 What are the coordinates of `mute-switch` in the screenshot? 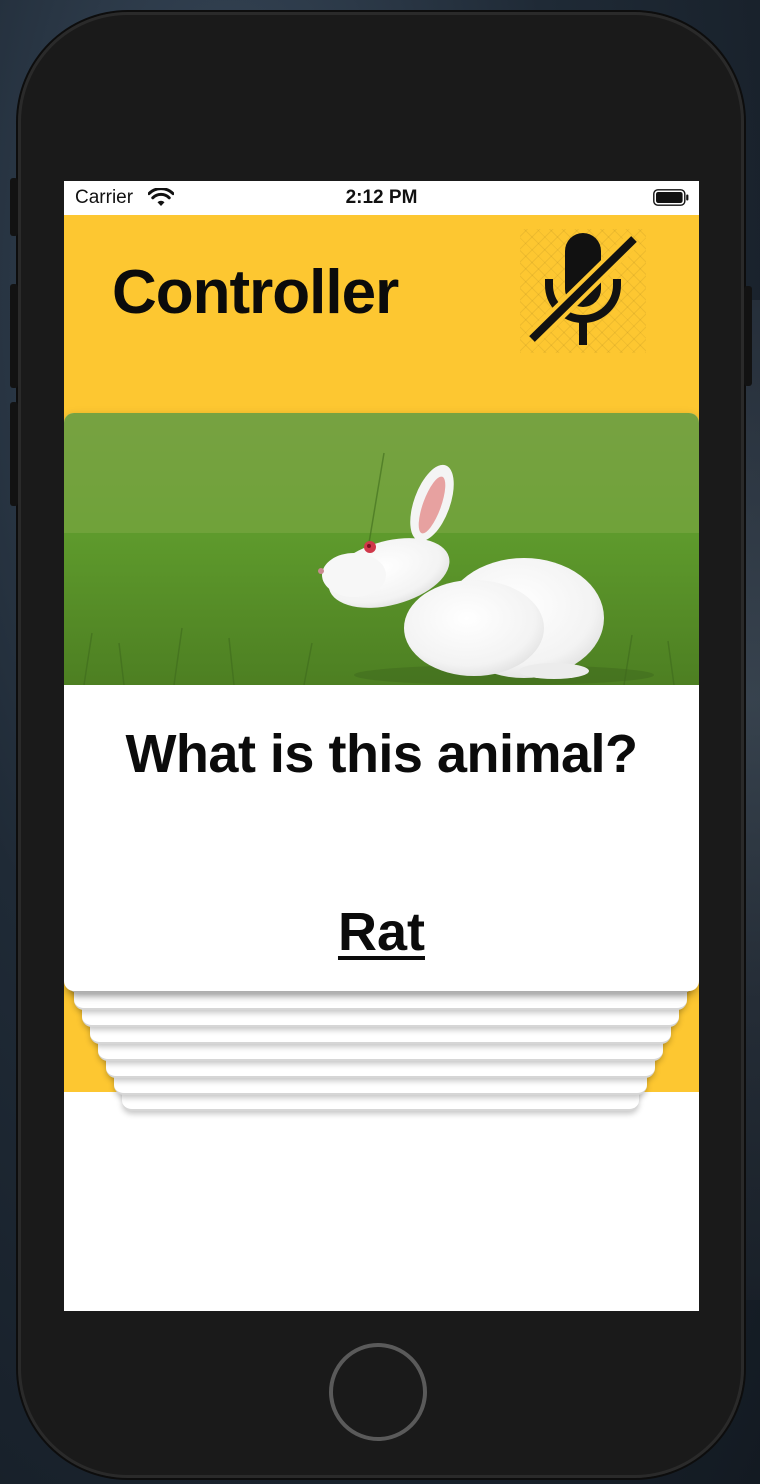 It's located at (14, 207).